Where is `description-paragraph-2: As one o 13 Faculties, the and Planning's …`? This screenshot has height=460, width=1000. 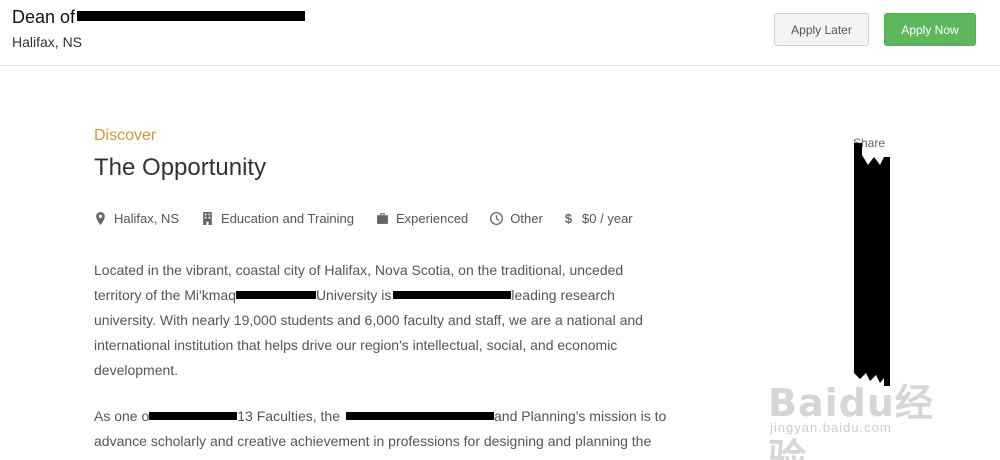 description-paragraph-2: As one o 13 Faculties, the and Planning's … is located at coordinates (394, 429).